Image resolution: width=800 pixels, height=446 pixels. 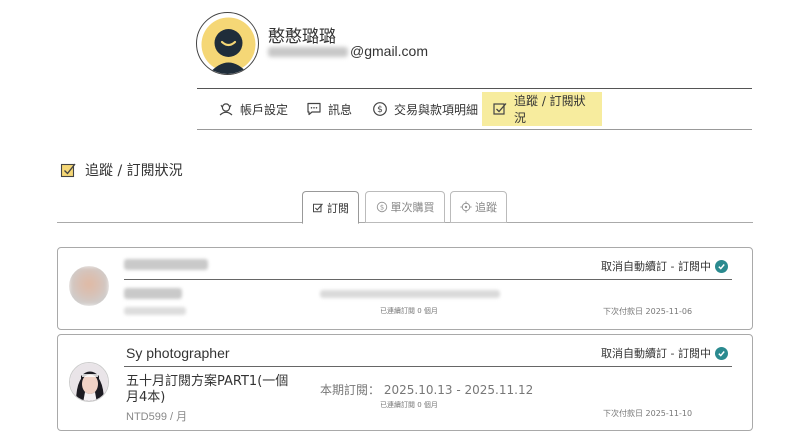 I want to click on creator-name: Sy photographer, so click(x=178, y=353).